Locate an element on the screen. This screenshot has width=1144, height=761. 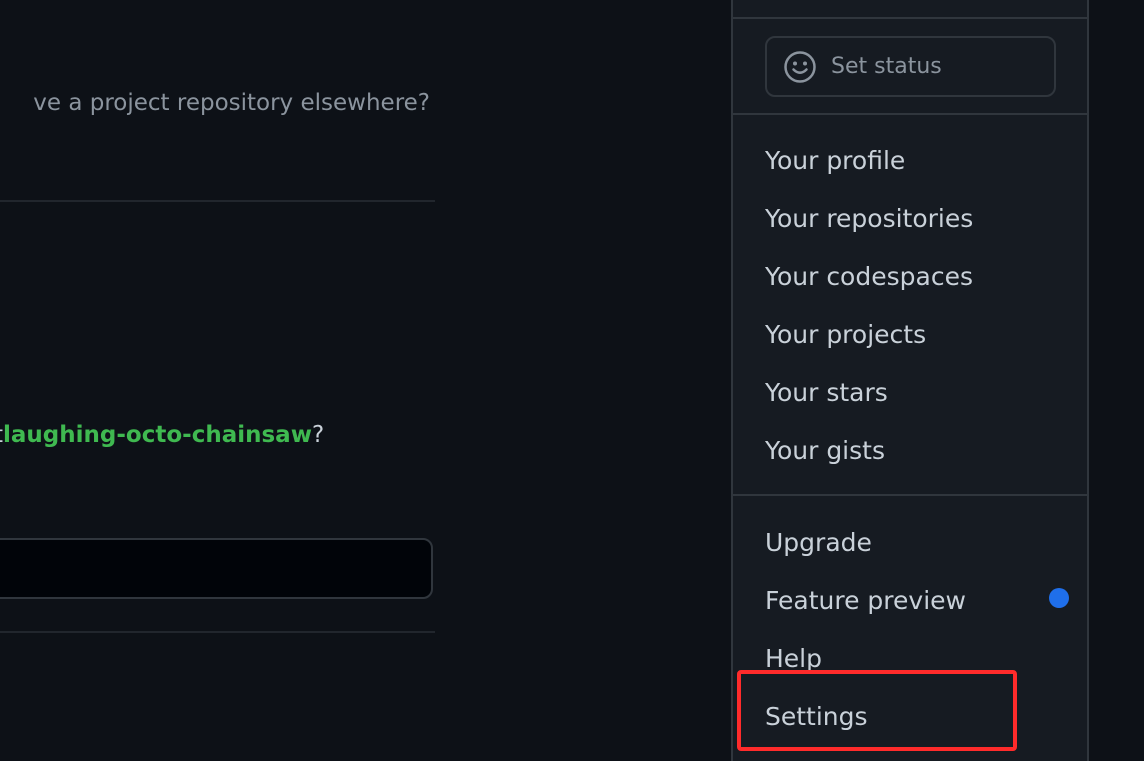
menu-item-your-stars: Your stars is located at coordinates (826, 393).